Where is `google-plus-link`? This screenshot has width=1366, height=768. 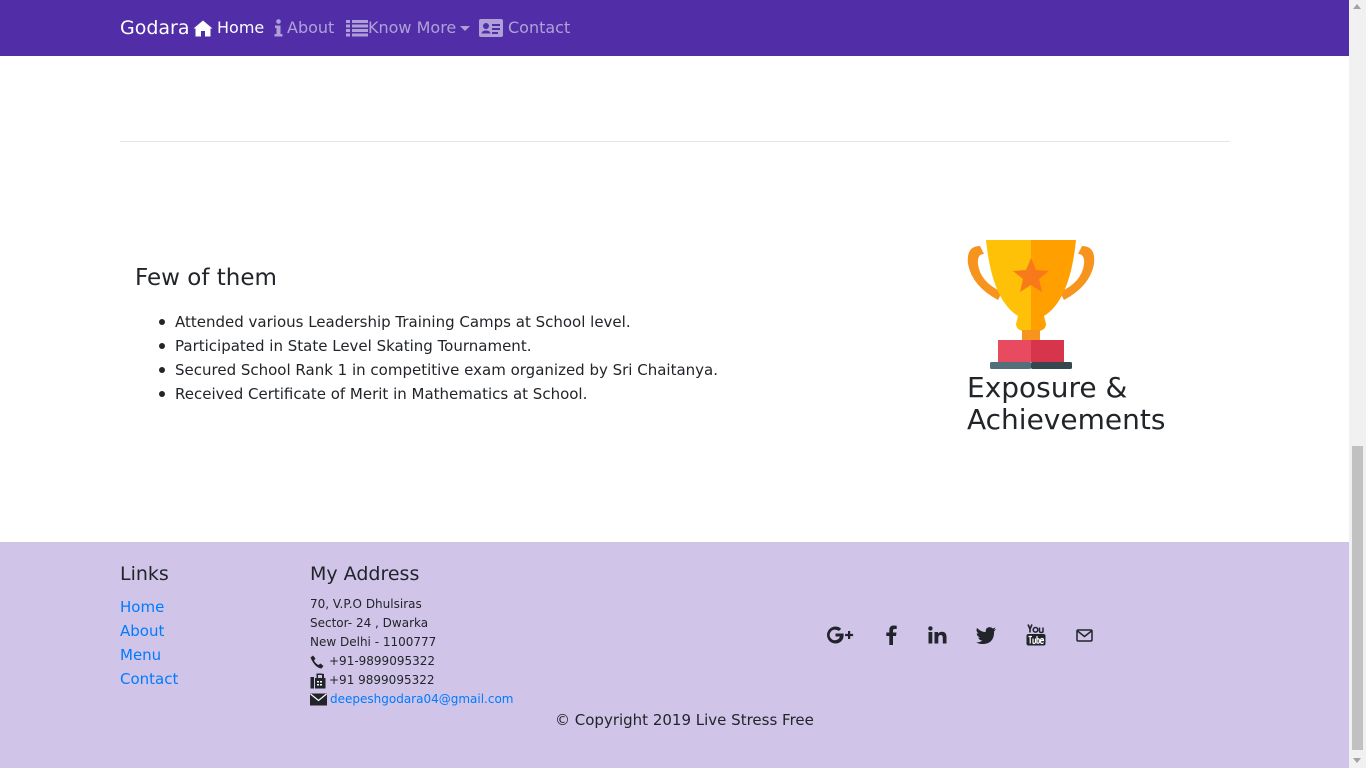 google-plus-link is located at coordinates (841, 635).